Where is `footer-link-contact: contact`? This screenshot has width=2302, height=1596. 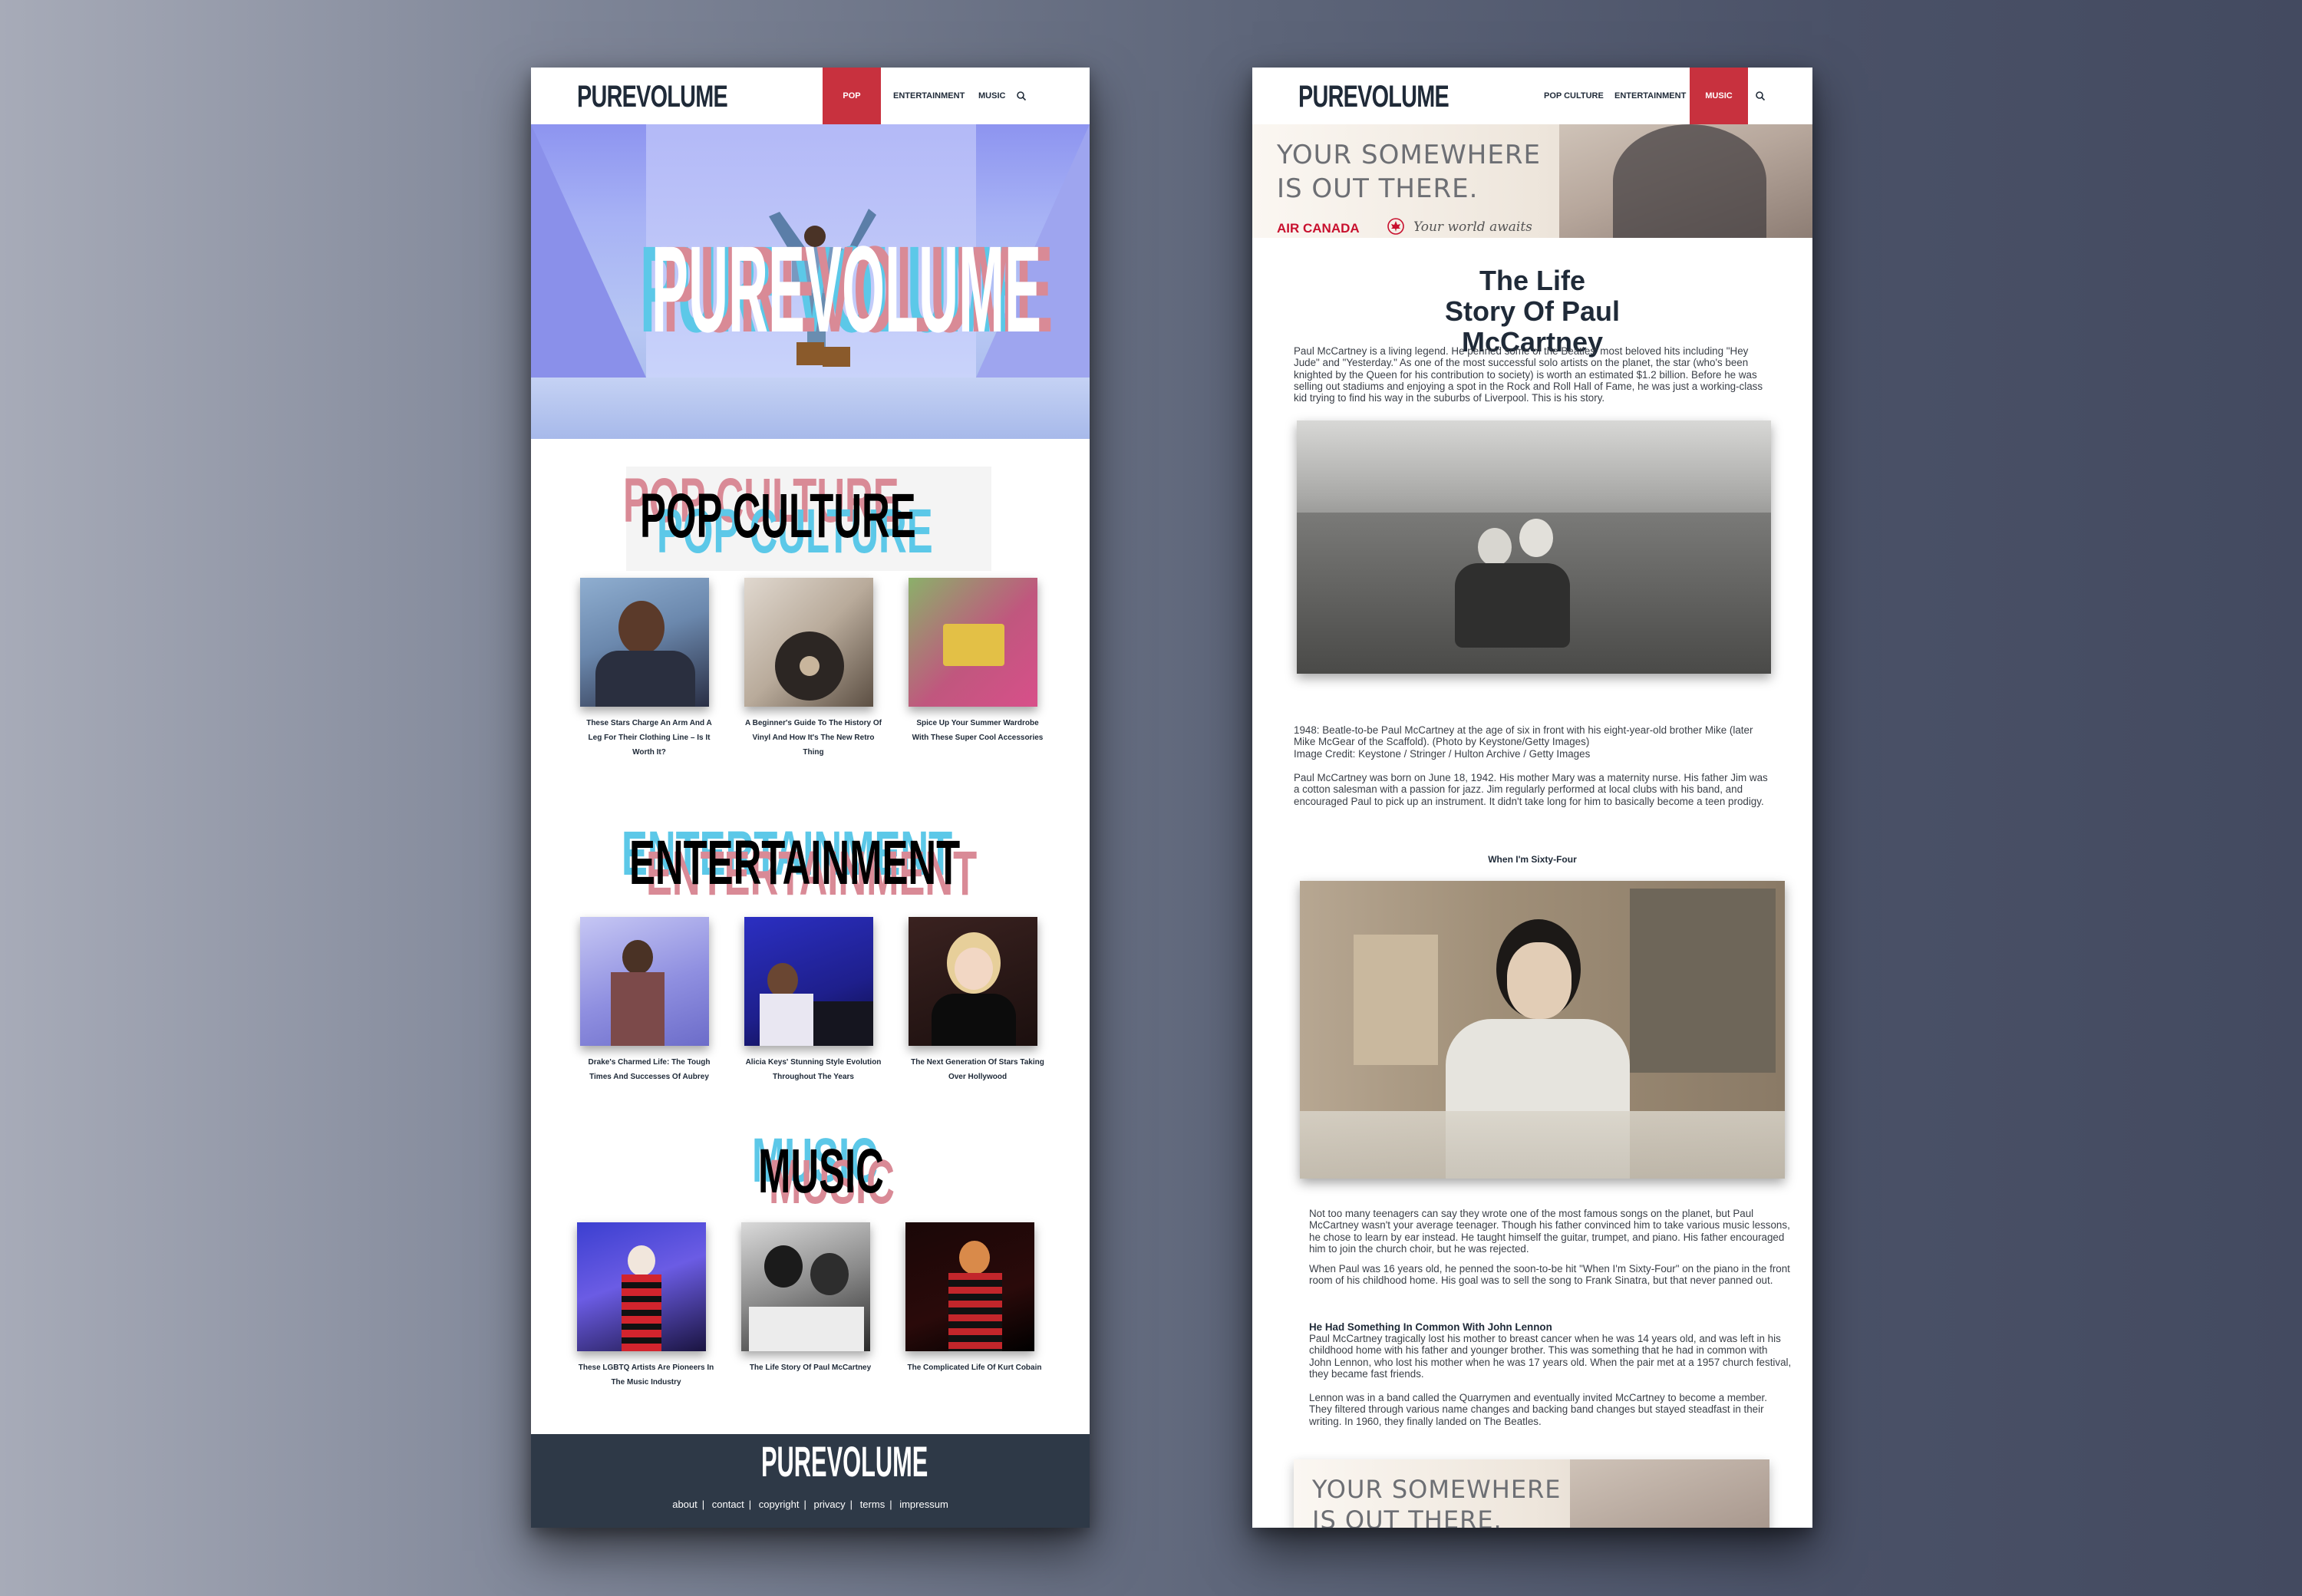
footer-link-contact: contact is located at coordinates (728, 1504).